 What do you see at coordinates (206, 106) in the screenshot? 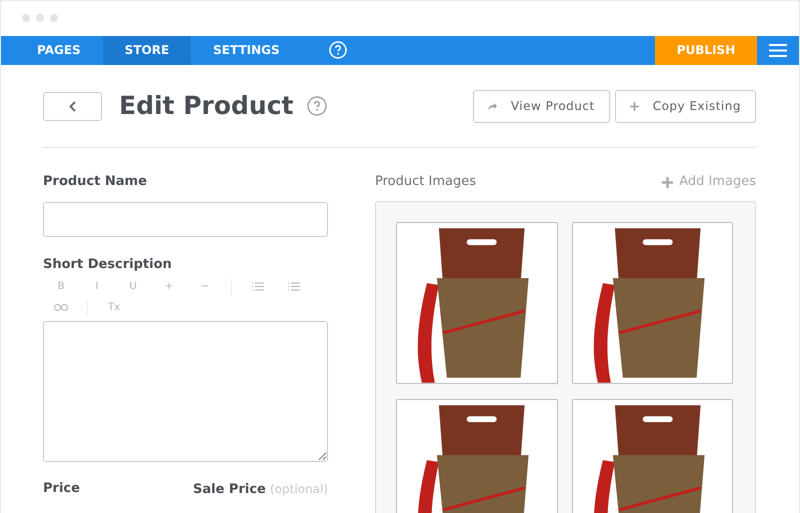
I see `page-title: Edit Product` at bounding box center [206, 106].